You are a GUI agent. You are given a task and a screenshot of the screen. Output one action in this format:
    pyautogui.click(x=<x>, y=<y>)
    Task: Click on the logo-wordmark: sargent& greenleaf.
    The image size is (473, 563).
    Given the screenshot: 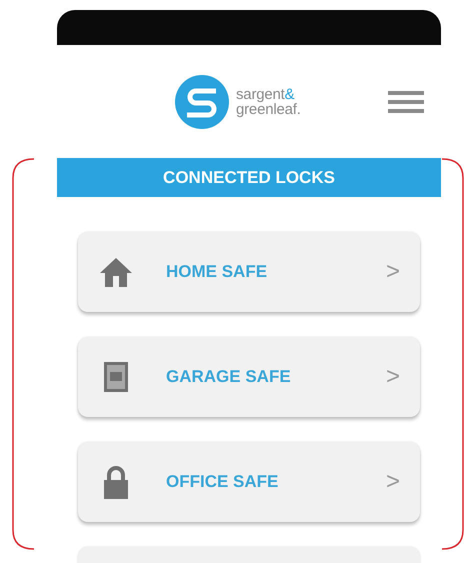 What is the action you would take?
    pyautogui.click(x=268, y=101)
    